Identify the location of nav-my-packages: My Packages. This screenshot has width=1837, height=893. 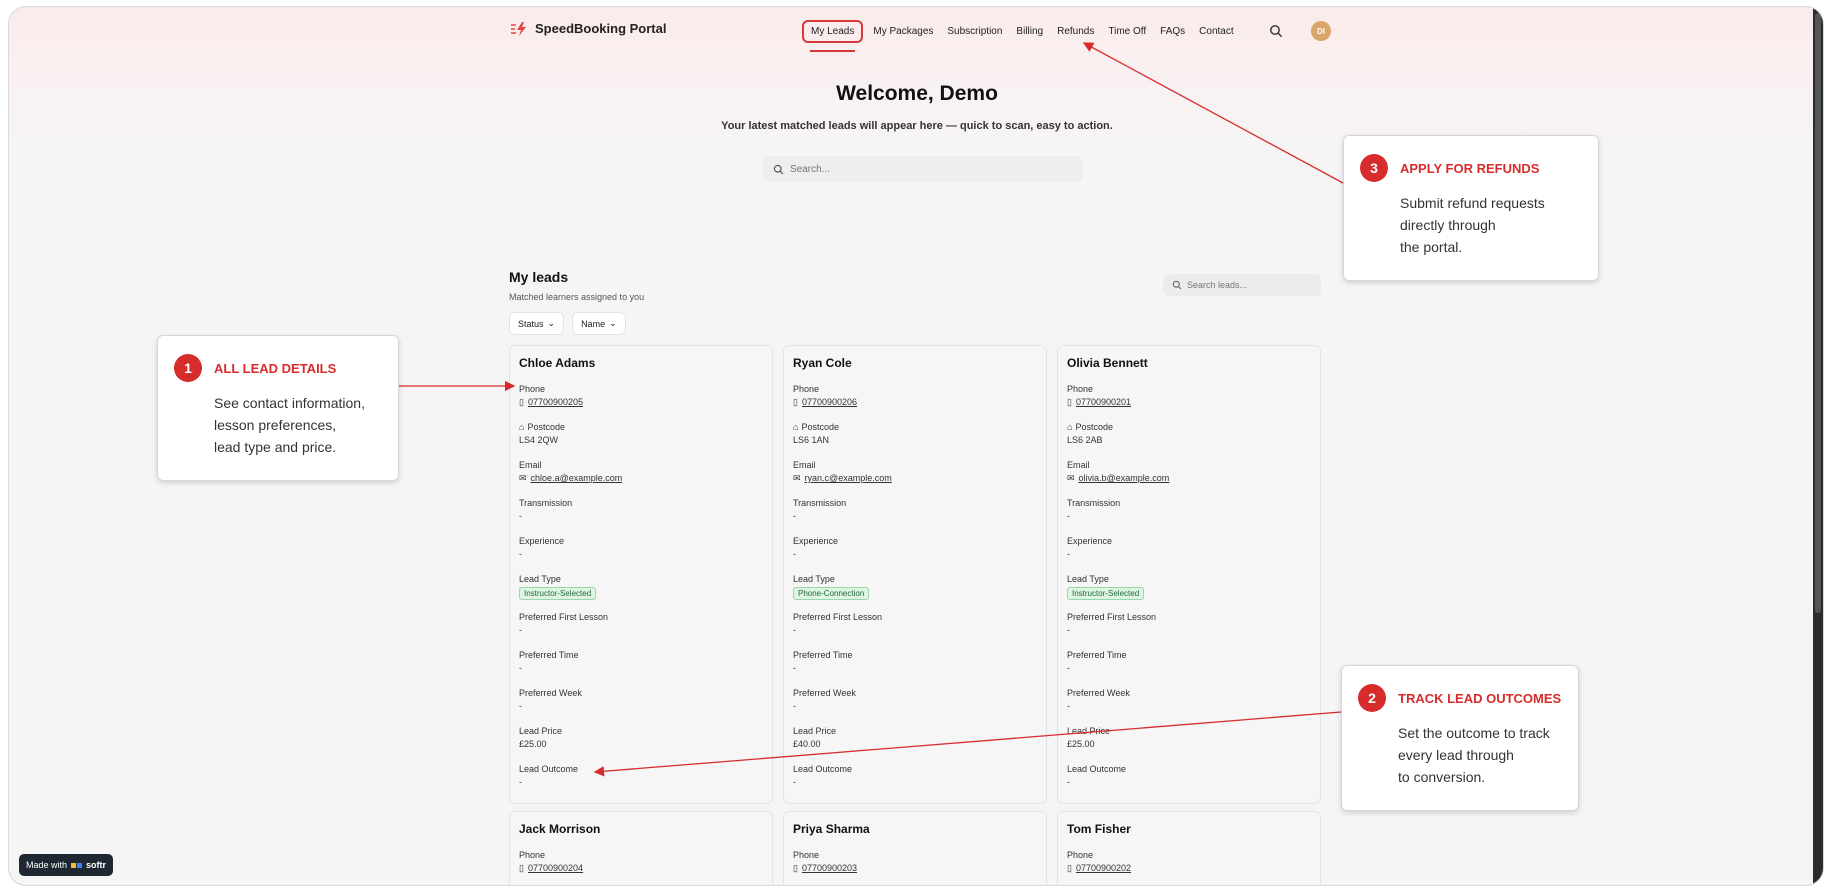
(903, 31).